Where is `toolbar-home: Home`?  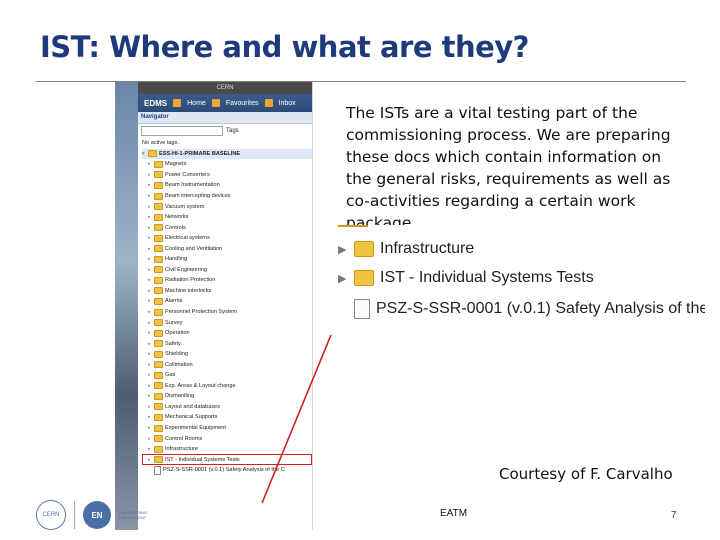 toolbar-home: Home is located at coordinates (196, 103).